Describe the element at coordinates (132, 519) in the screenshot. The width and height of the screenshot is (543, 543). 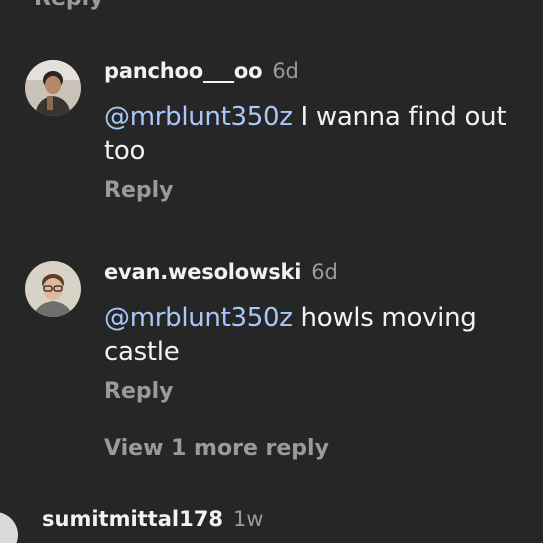
I see `username-text: sumitmittal178` at that location.